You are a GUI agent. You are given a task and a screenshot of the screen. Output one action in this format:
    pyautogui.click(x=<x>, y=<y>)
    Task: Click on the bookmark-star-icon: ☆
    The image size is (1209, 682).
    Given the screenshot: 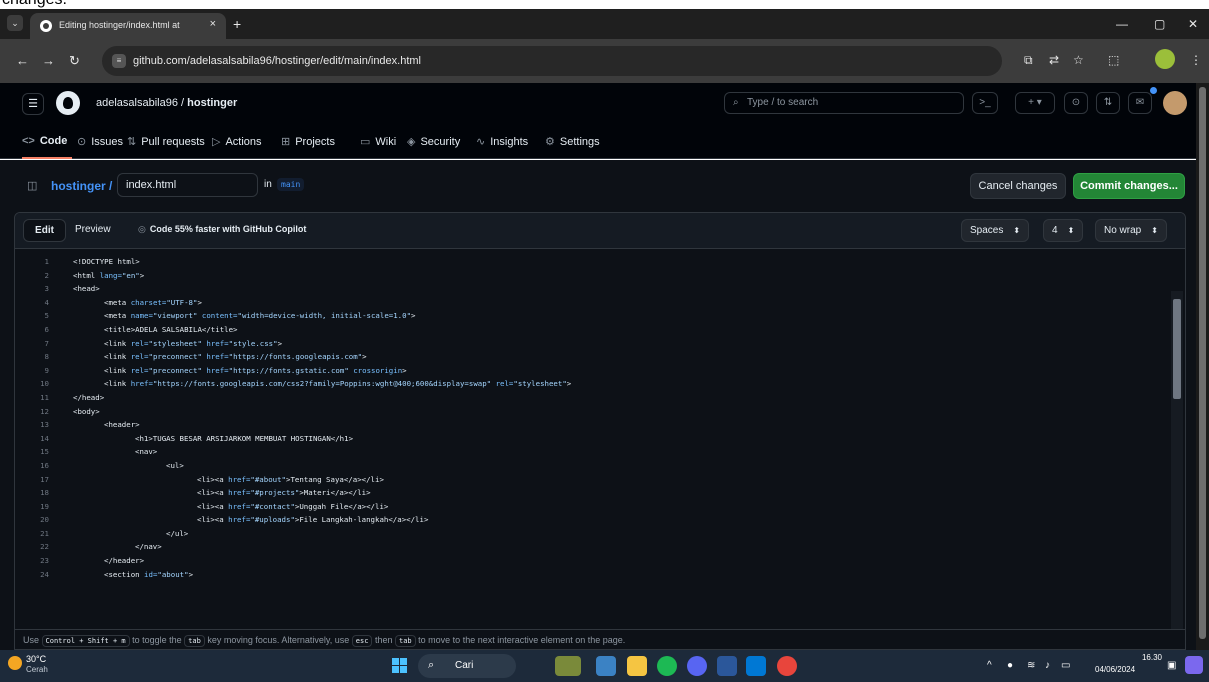 What is the action you would take?
    pyautogui.click(x=1078, y=60)
    